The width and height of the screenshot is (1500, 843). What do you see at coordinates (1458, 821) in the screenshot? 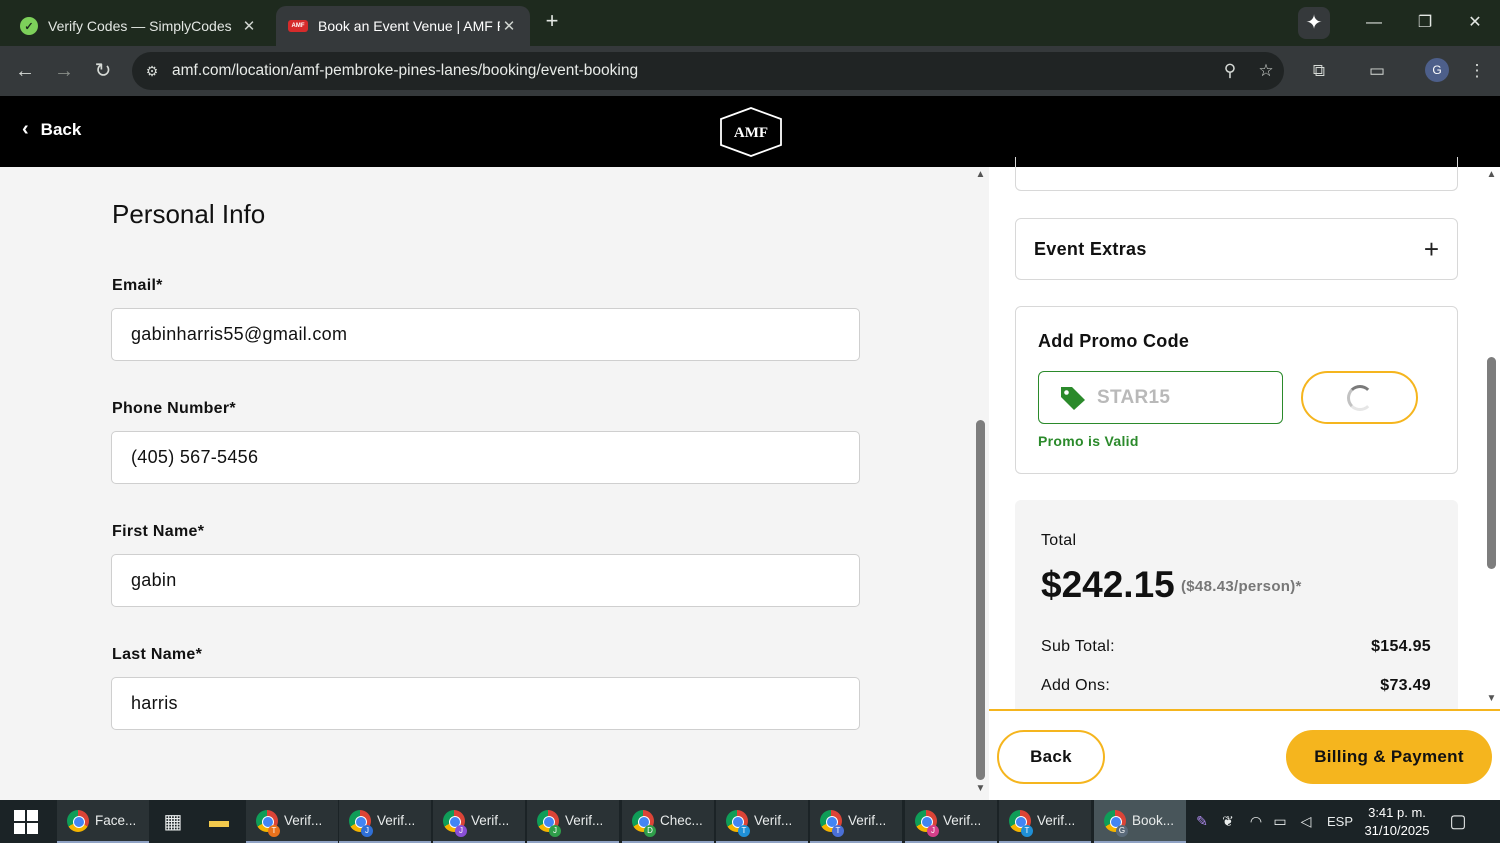
I see `notifications-icon: ▢` at bounding box center [1458, 821].